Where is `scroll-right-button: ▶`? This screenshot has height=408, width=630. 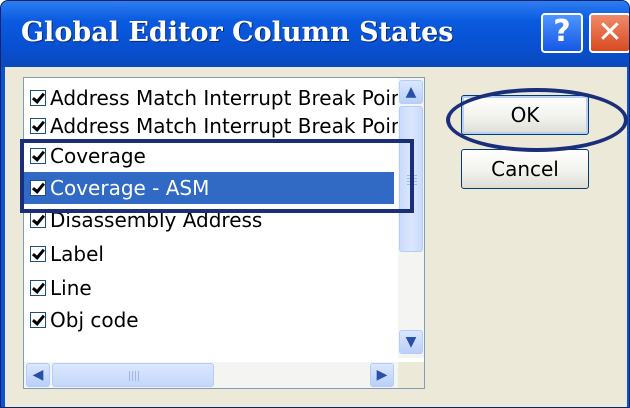
scroll-right-button: ▶ is located at coordinates (382, 375).